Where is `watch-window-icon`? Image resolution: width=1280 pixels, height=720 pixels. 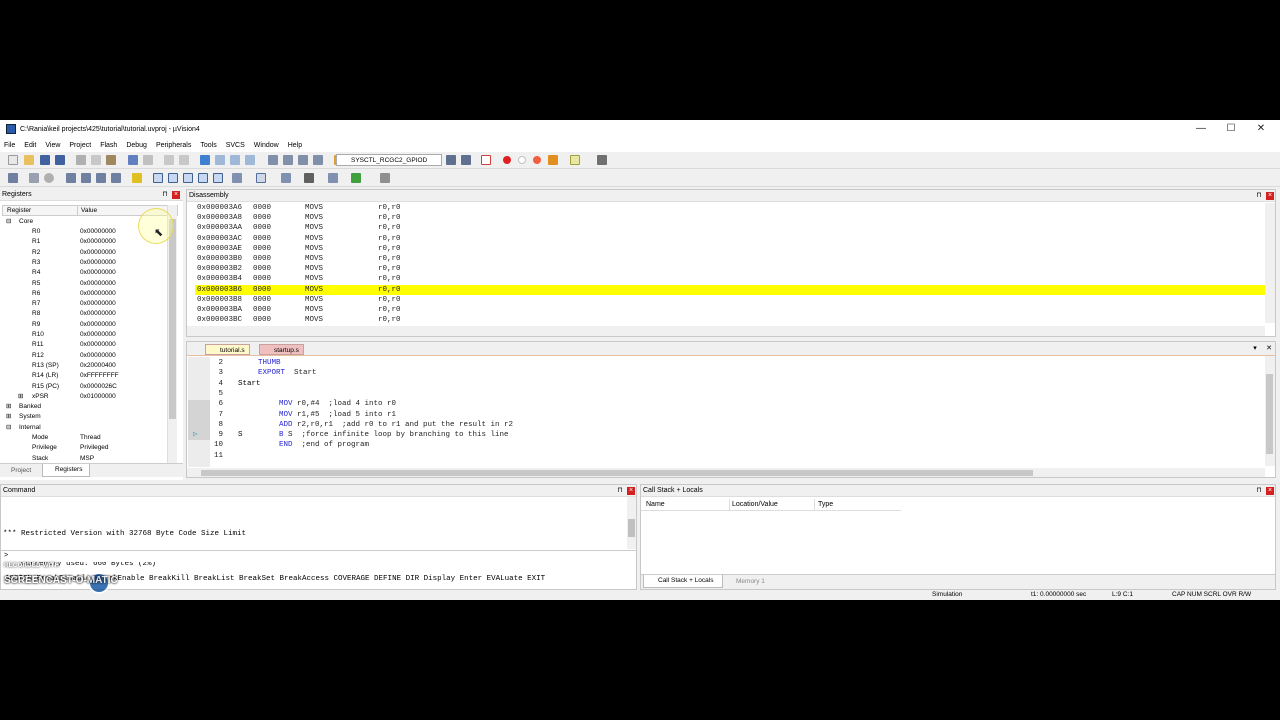
watch-window-icon is located at coordinates (237, 178).